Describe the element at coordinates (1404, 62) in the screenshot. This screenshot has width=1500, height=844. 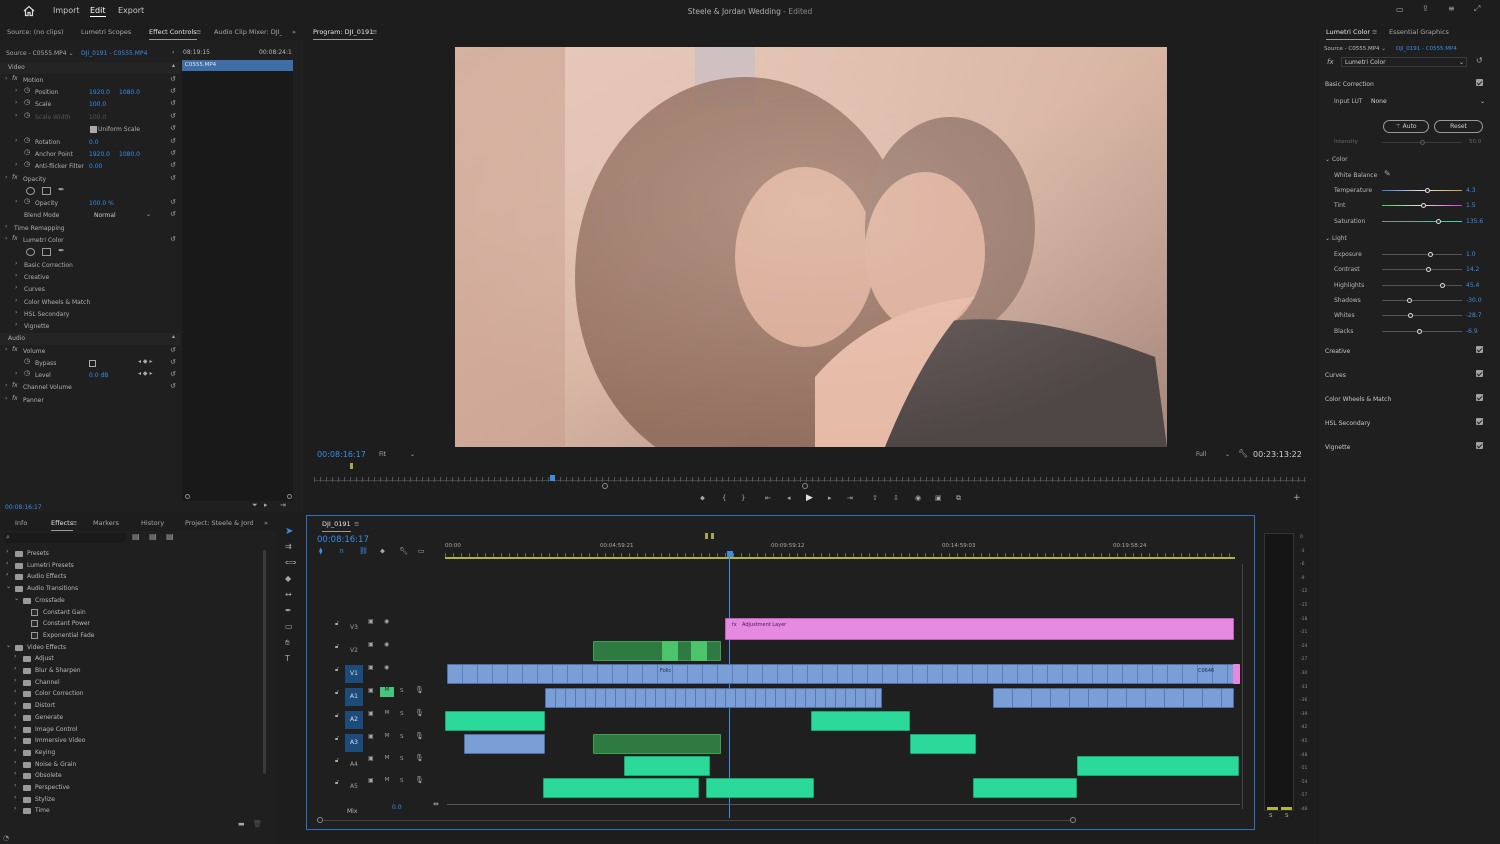
I see `lumetri-effect-select: Lumetri Color ⌄` at that location.